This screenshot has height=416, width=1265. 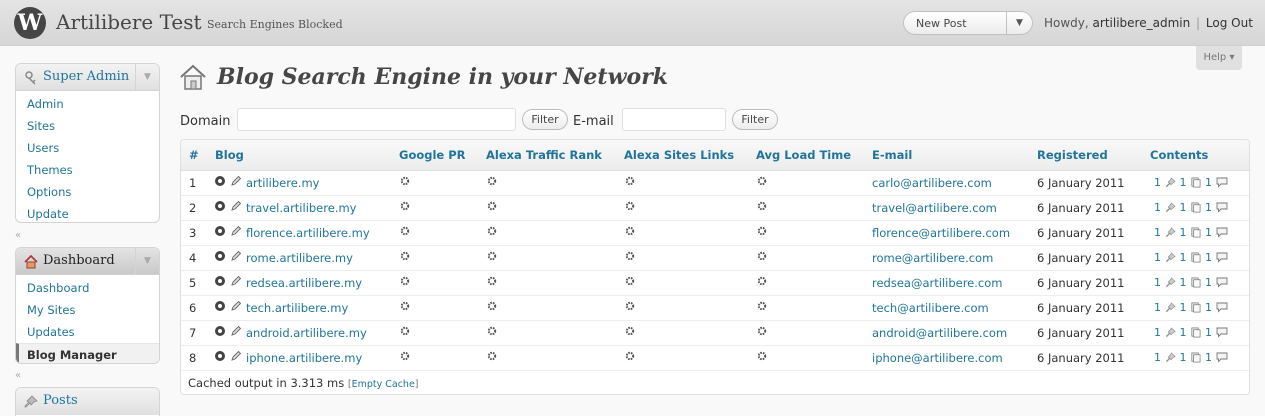 What do you see at coordinates (432, 155) in the screenshot?
I see `column-header-google-pr: Google PR` at bounding box center [432, 155].